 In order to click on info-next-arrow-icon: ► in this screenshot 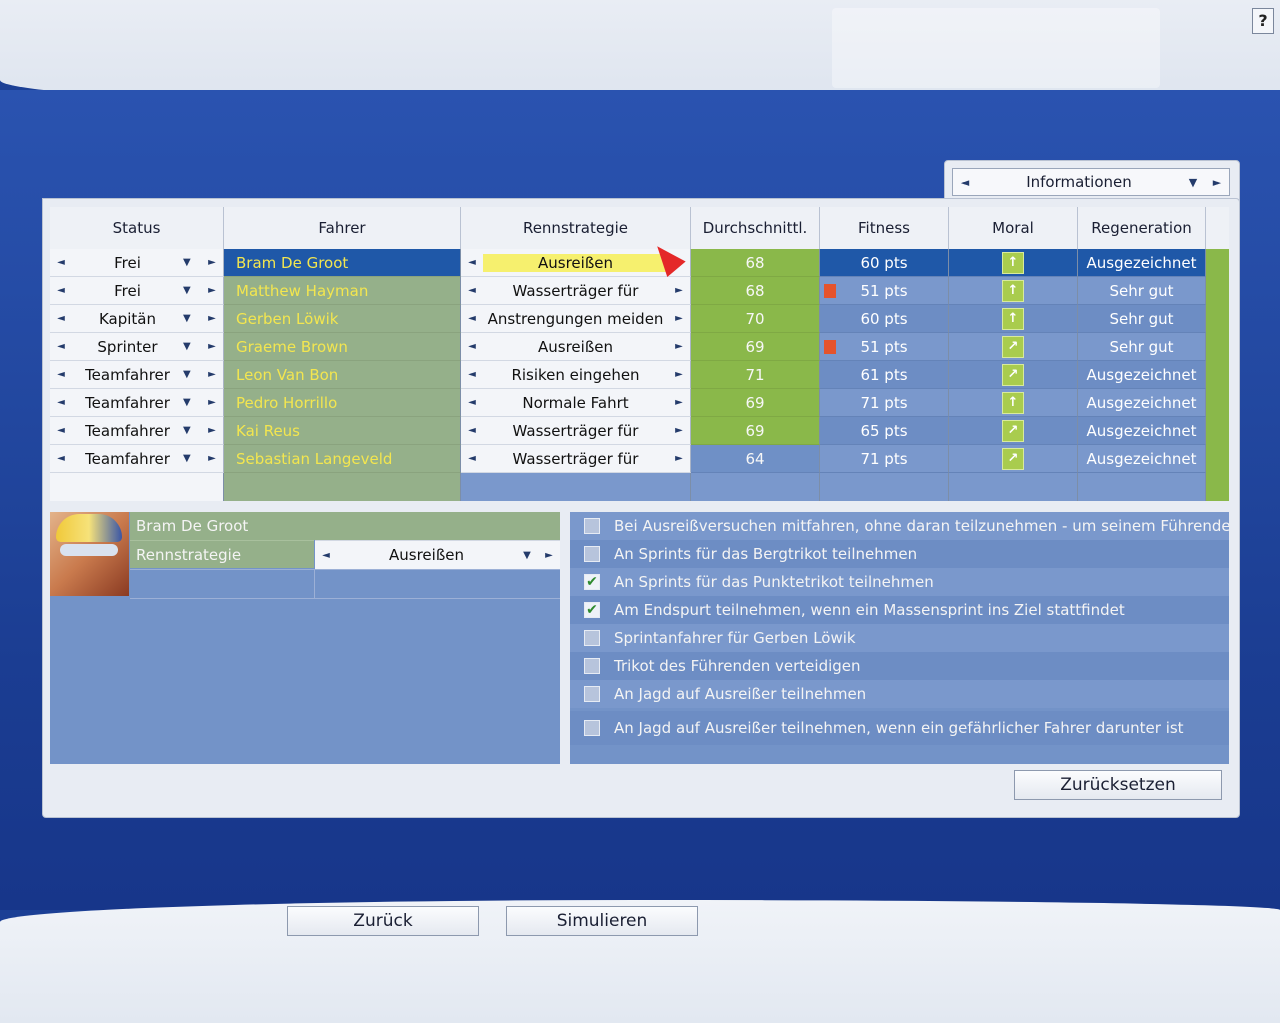, I will do `click(1217, 182)`.